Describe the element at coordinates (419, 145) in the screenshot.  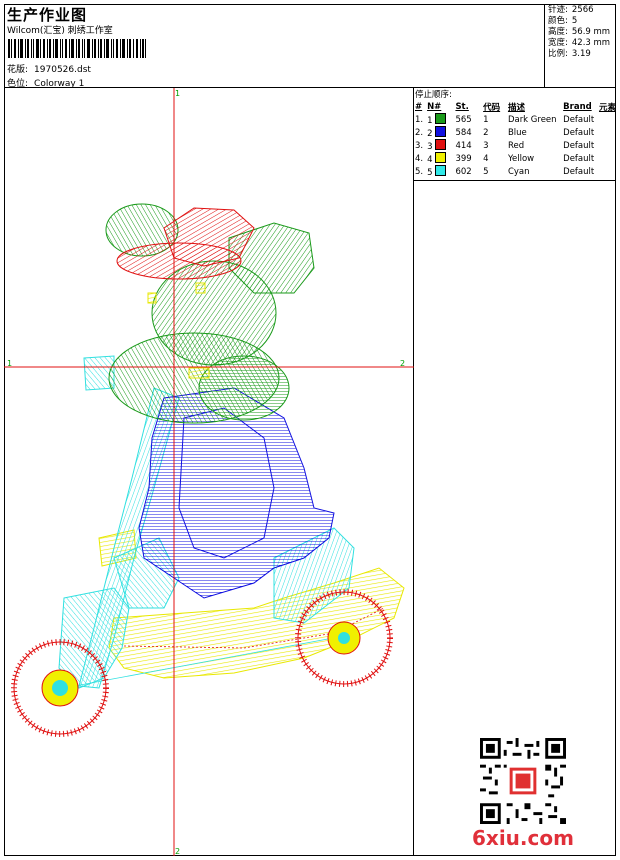
I see `row-number: 3.` at that location.